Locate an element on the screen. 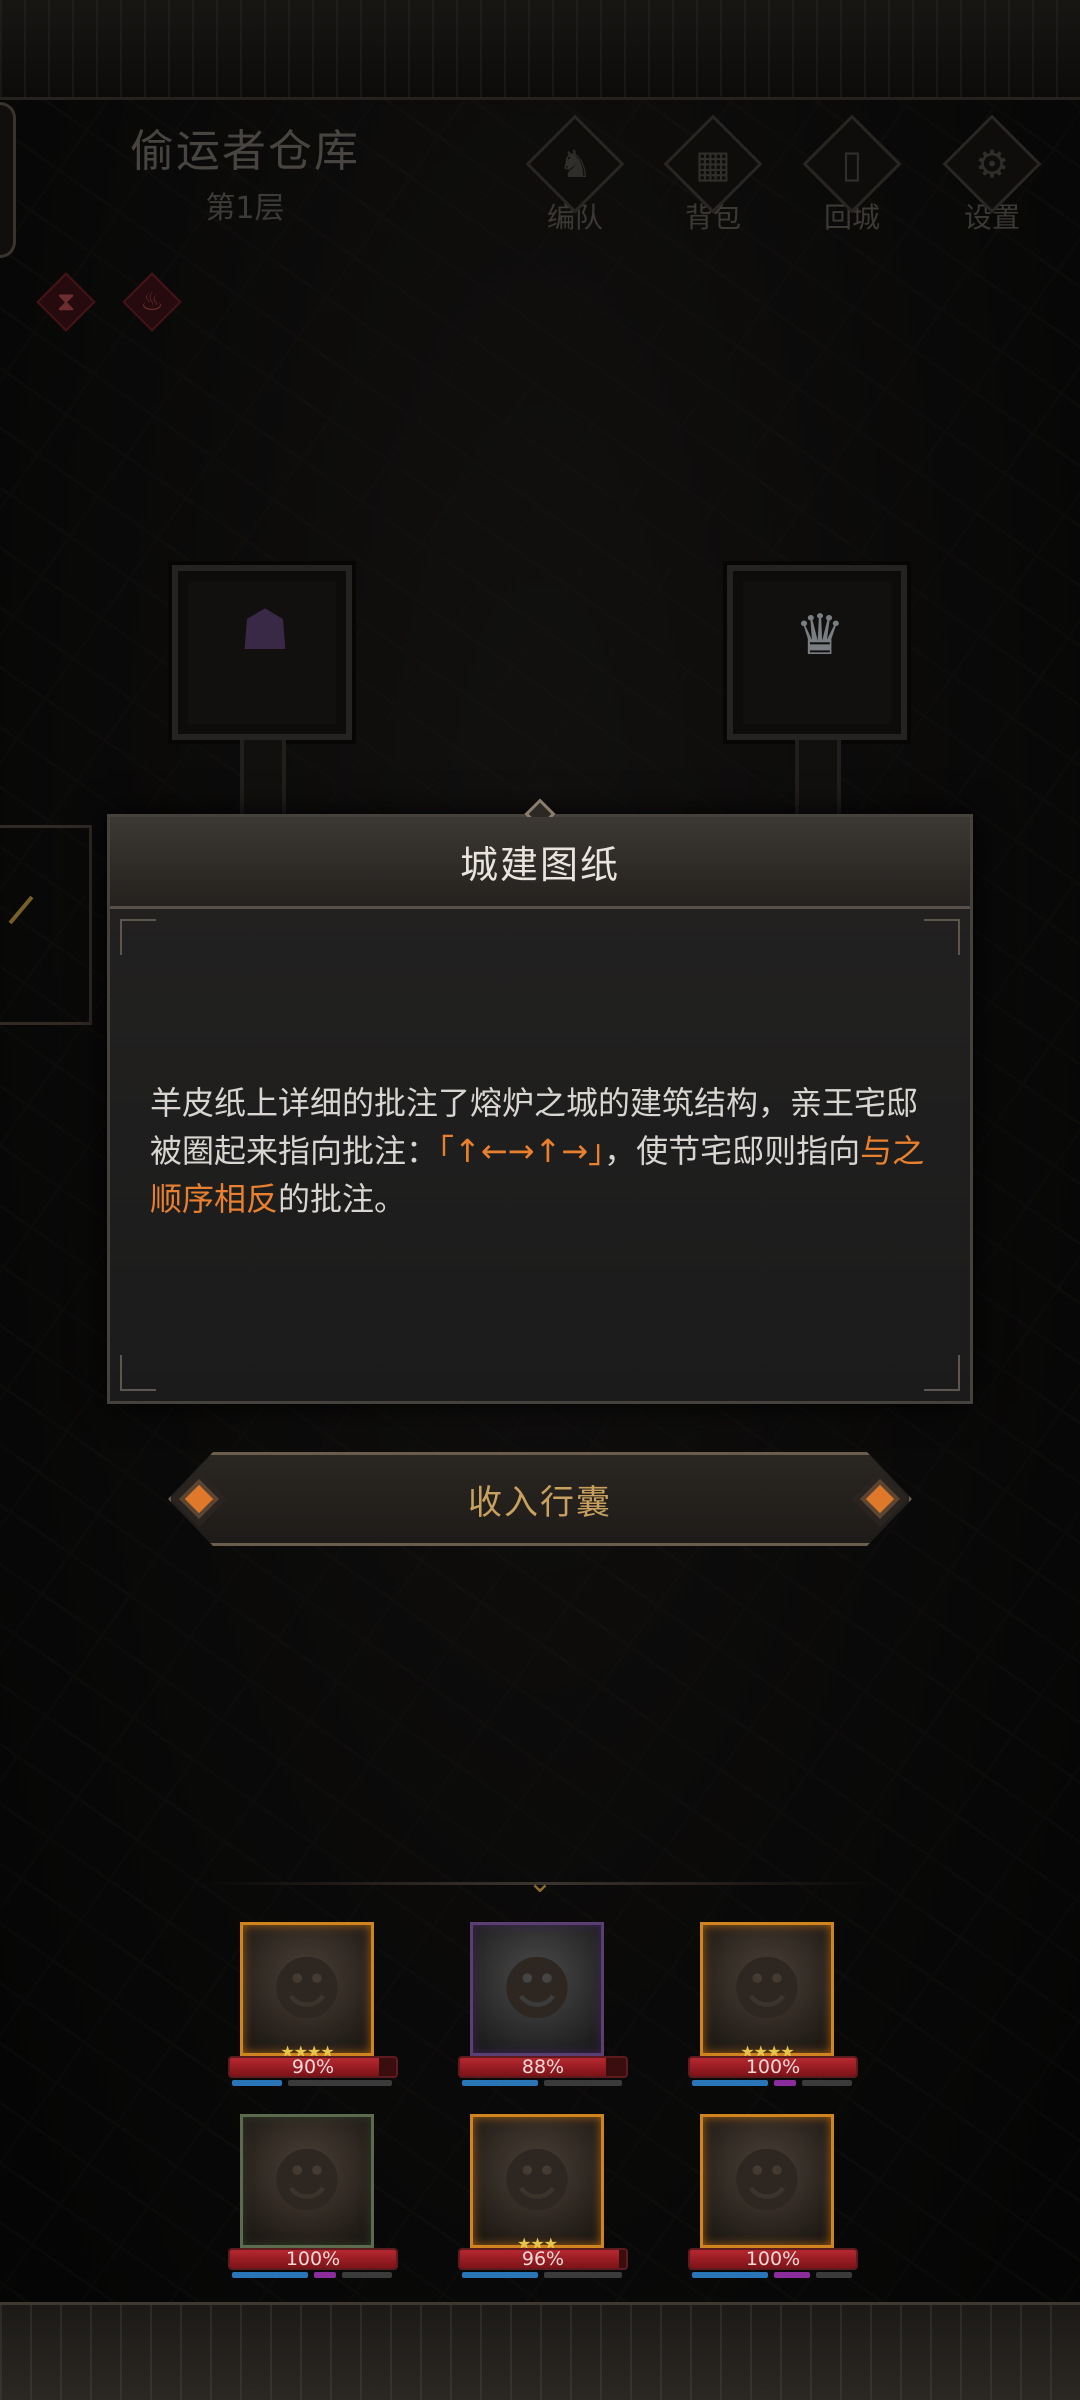 The height and width of the screenshot is (2400, 1080). chevron-down-icon: ⌄ is located at coordinates (540, 1882).